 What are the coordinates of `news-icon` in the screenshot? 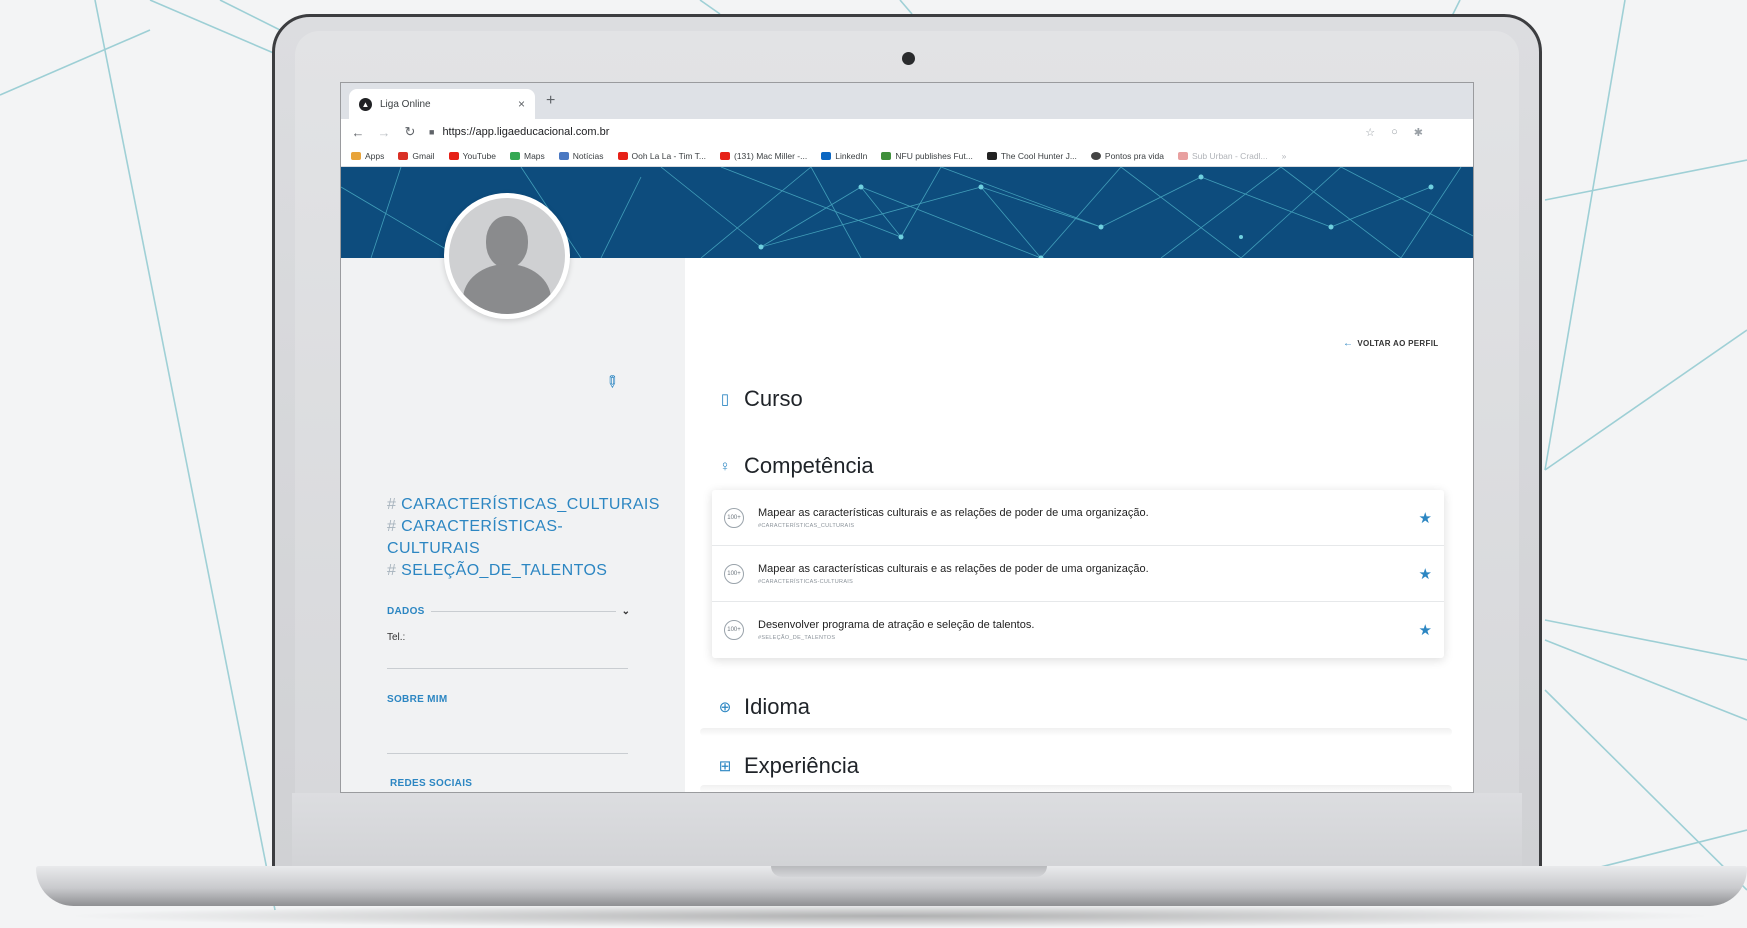 It's located at (563, 155).